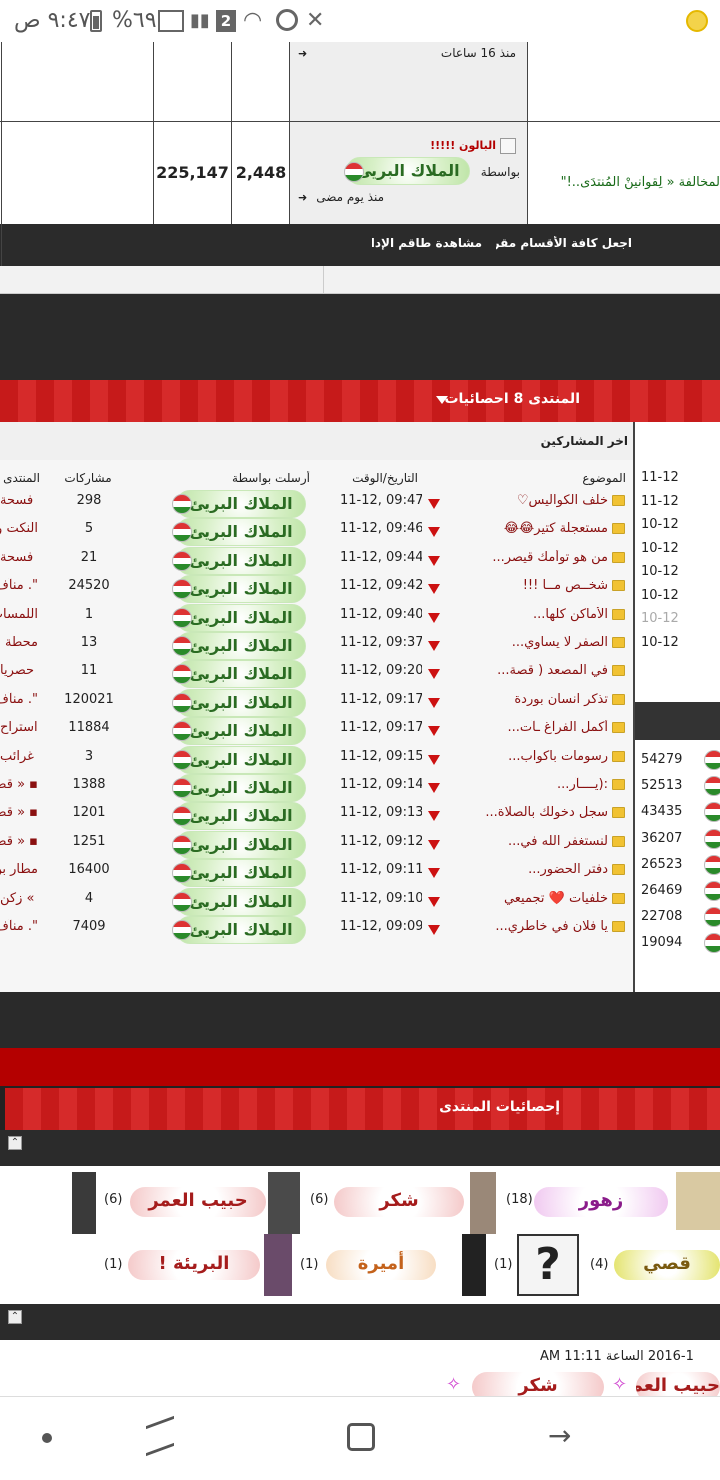 This screenshot has width=720, height=1480. I want to click on user-pill-shukr: شكر, so click(399, 1202).